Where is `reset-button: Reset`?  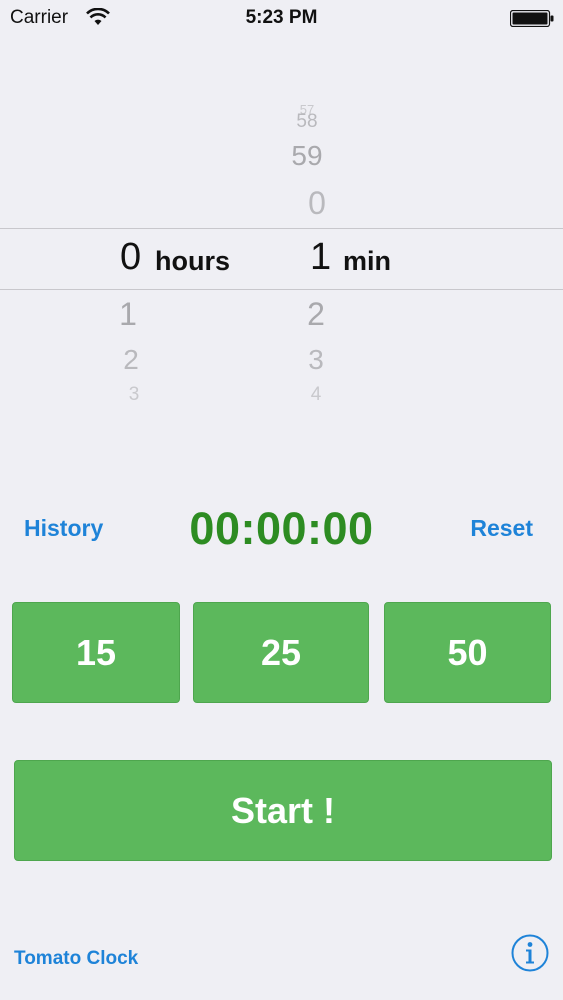
reset-button: Reset is located at coordinates (501, 528).